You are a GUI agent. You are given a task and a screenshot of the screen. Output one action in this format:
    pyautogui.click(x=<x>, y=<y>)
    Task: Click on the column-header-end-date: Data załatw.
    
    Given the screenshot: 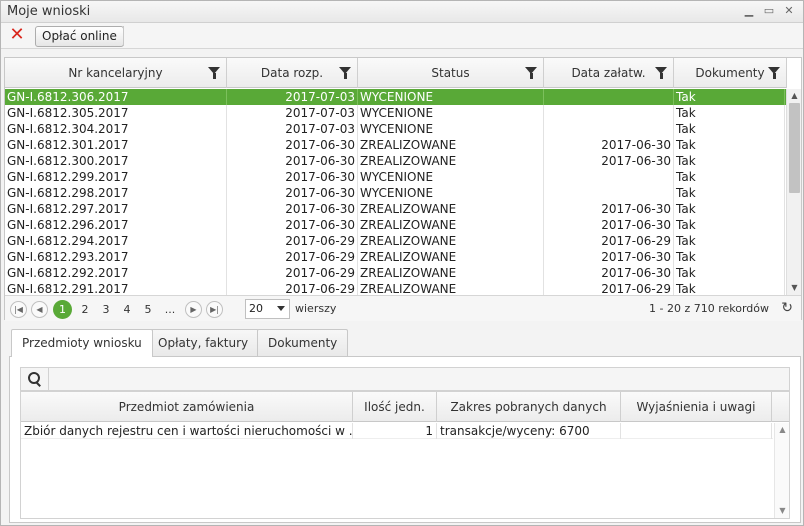 What is the action you would take?
    pyautogui.click(x=609, y=73)
    